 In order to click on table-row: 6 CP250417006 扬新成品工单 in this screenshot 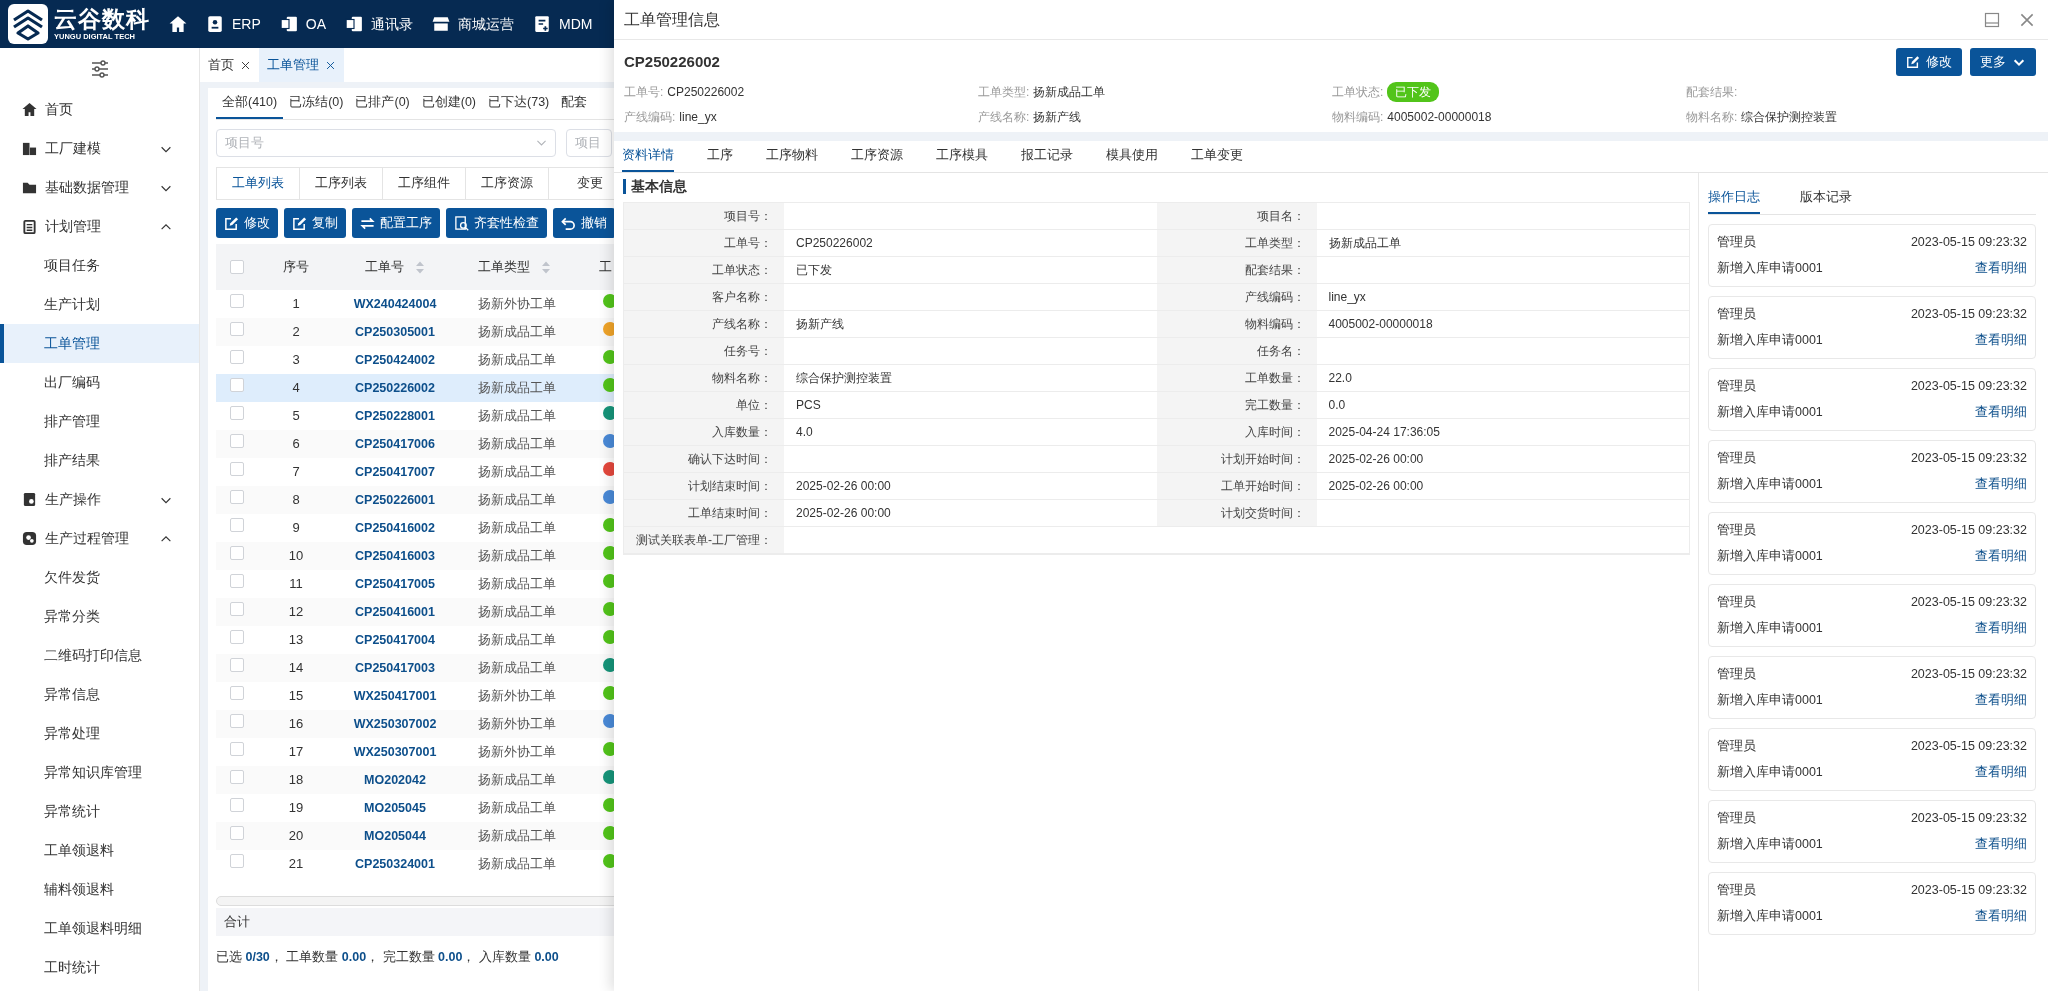, I will do `click(415, 444)`.